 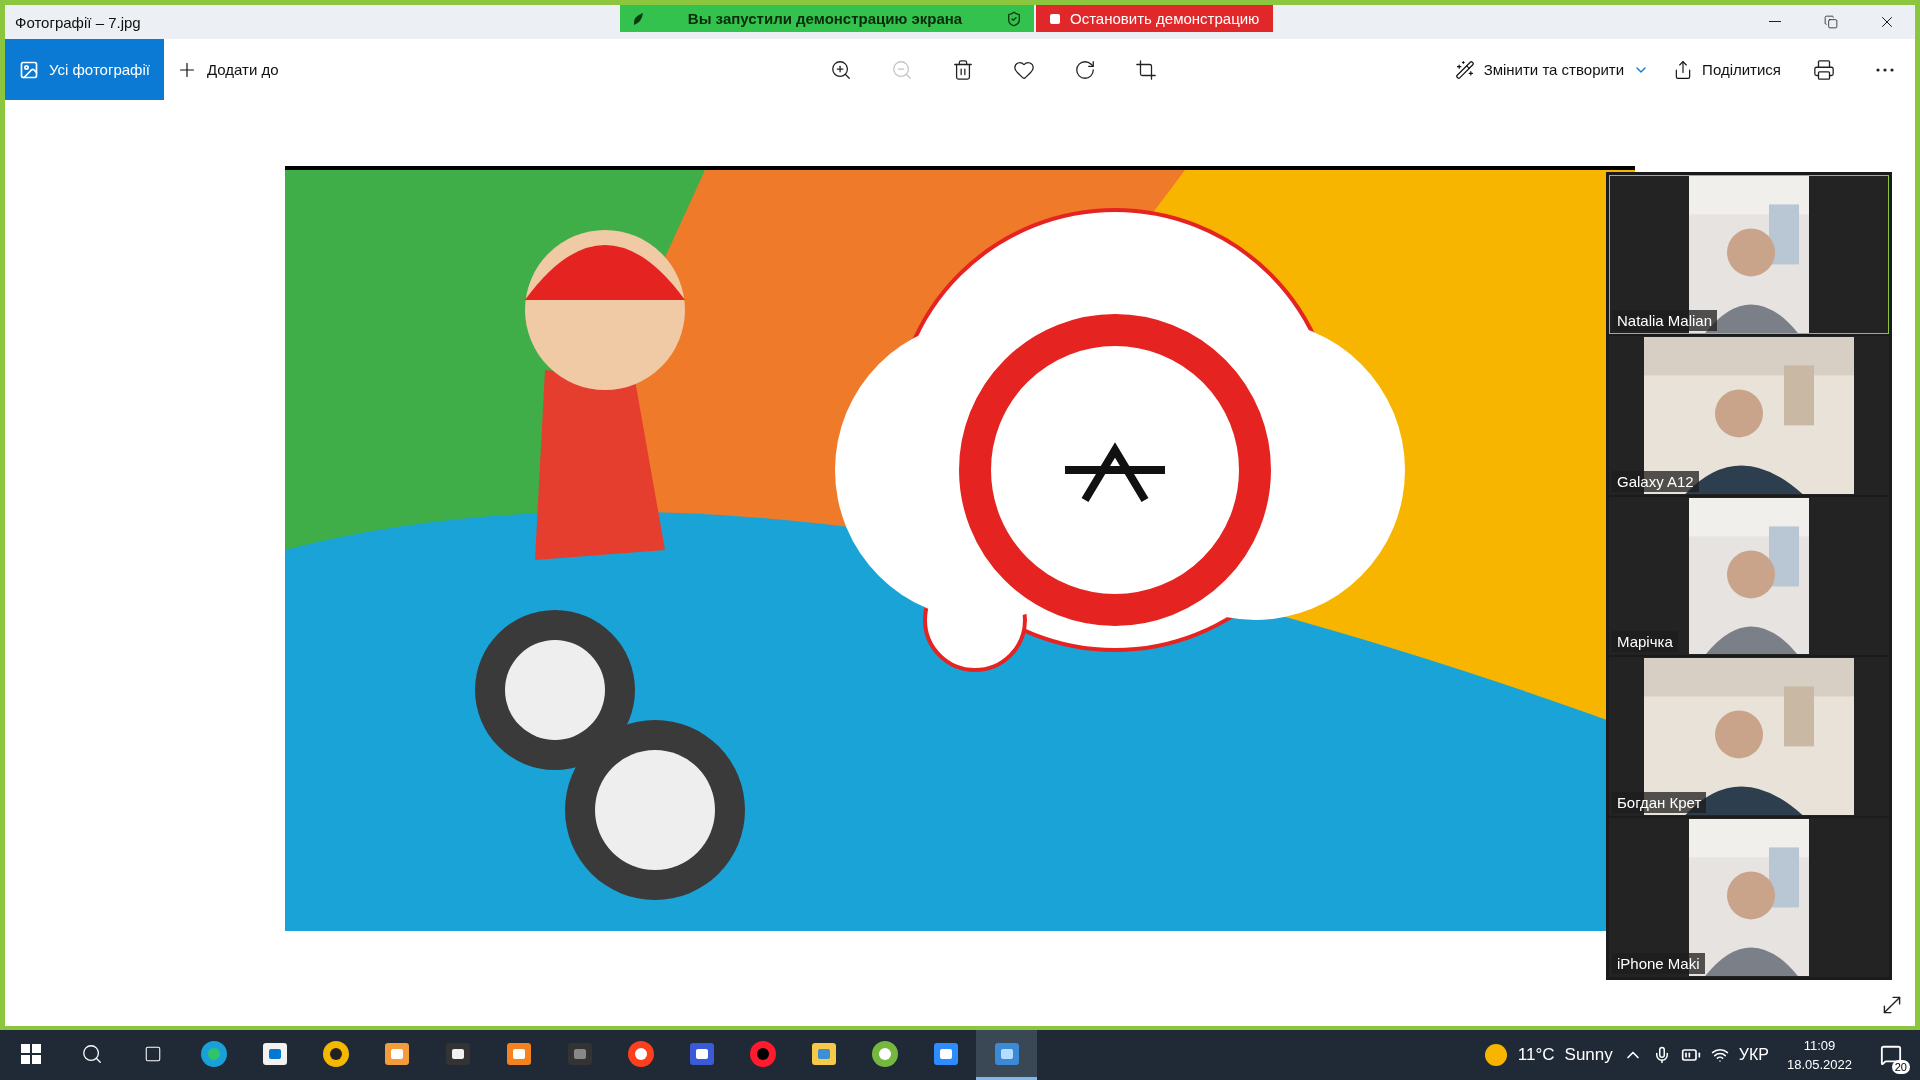 I want to click on edit-create-button: Змінити та створити, so click(x=1552, y=69).